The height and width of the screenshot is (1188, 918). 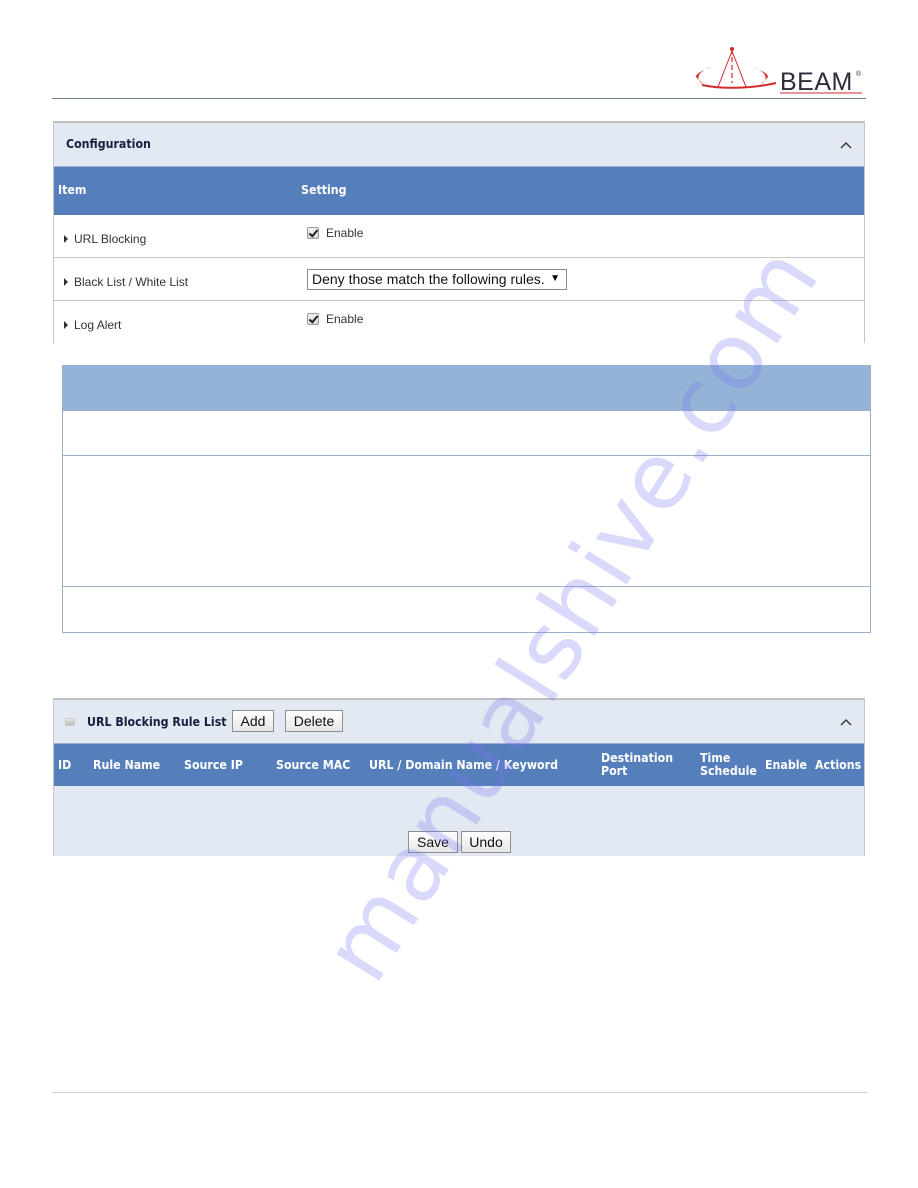 What do you see at coordinates (816, 82) in the screenshot?
I see `logo-text: BEAM` at bounding box center [816, 82].